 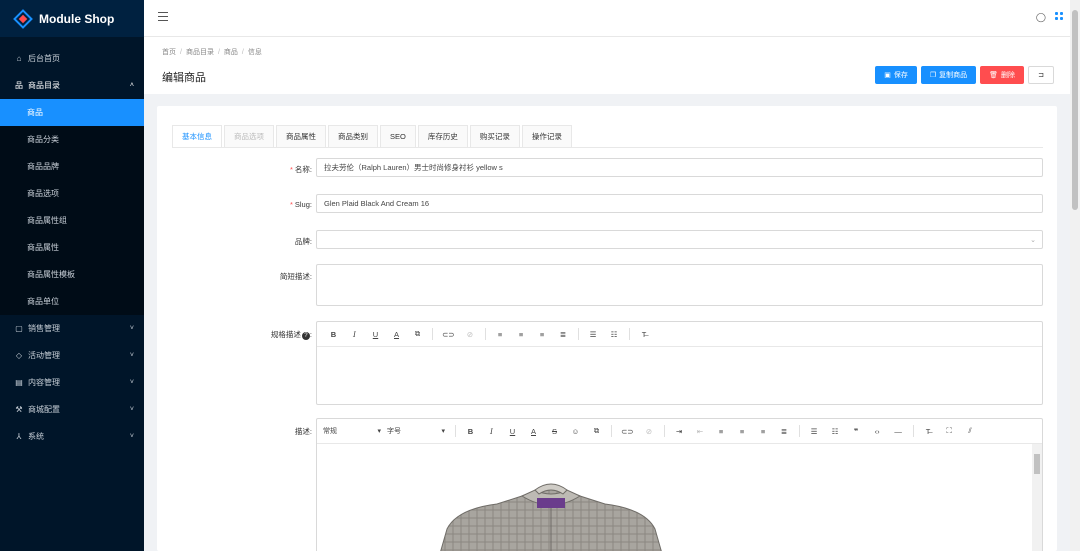 What do you see at coordinates (1041, 17) in the screenshot?
I see `bell-icon: ◯` at bounding box center [1041, 17].